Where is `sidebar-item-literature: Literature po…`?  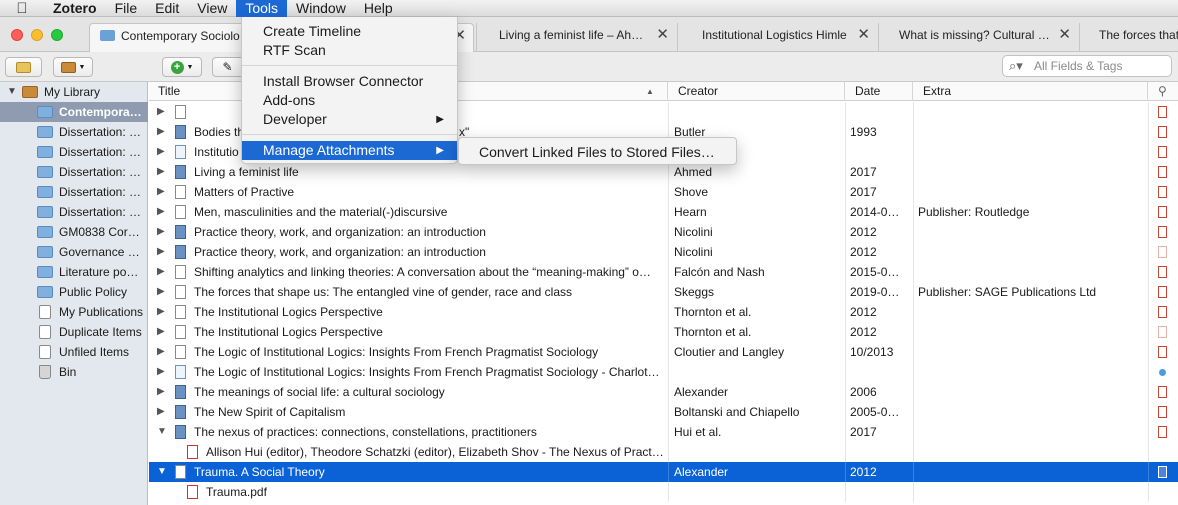 sidebar-item-literature: Literature po… is located at coordinates (74, 272).